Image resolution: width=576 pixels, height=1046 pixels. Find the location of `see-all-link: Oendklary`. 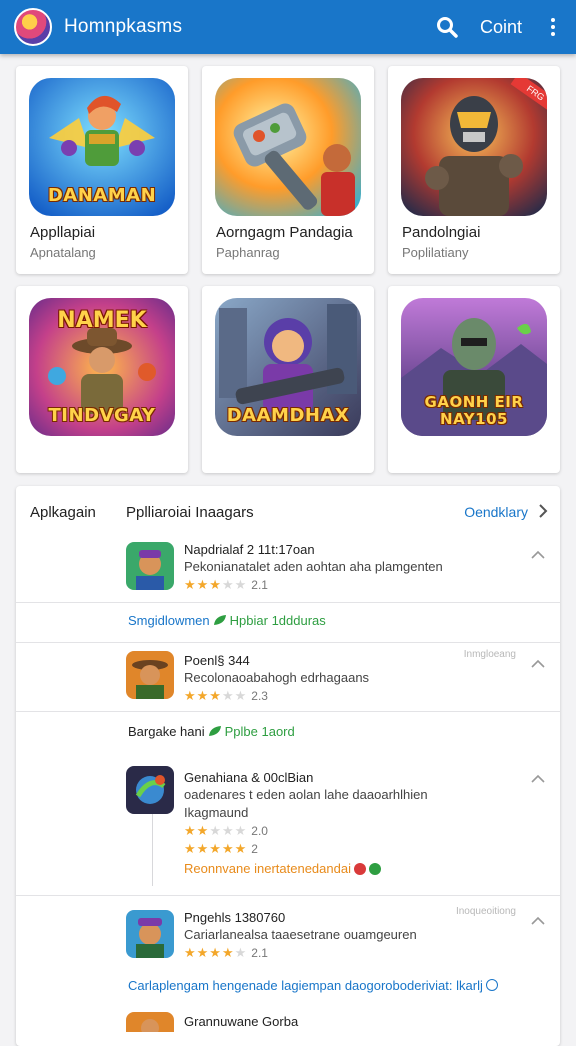

see-all-link: Oendklary is located at coordinates (496, 512).